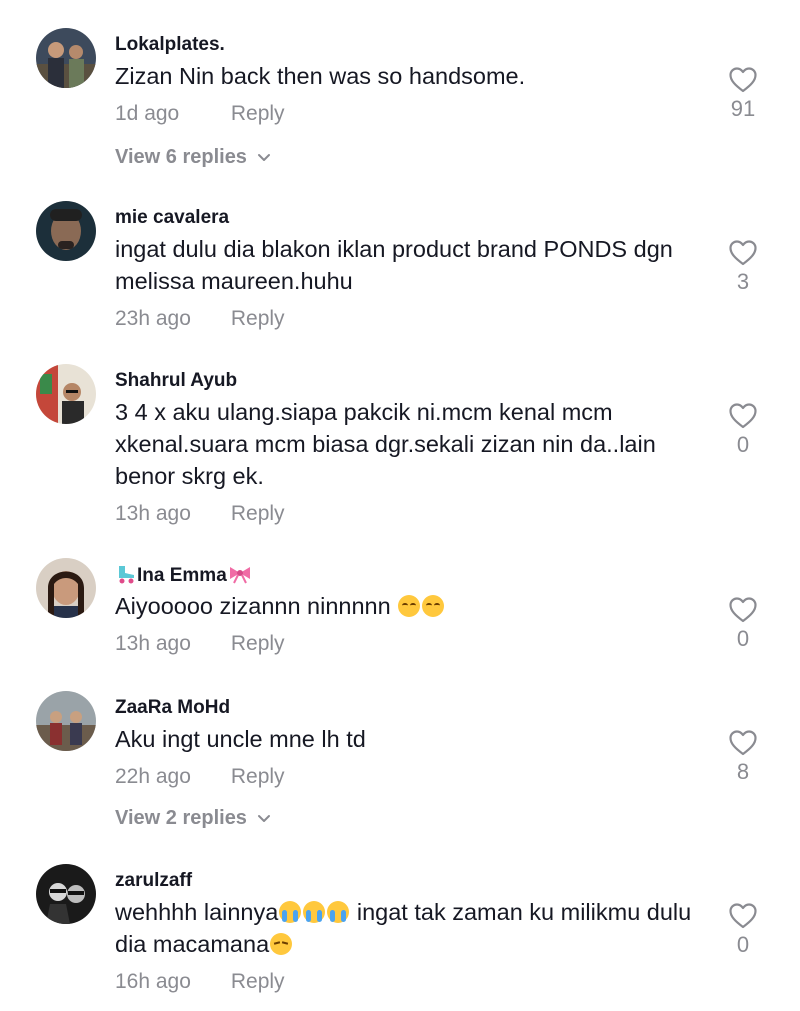 Image resolution: width=800 pixels, height=1011 pixels. What do you see at coordinates (200, 777) in the screenshot?
I see `comment-meta: 22h ago Reply` at bounding box center [200, 777].